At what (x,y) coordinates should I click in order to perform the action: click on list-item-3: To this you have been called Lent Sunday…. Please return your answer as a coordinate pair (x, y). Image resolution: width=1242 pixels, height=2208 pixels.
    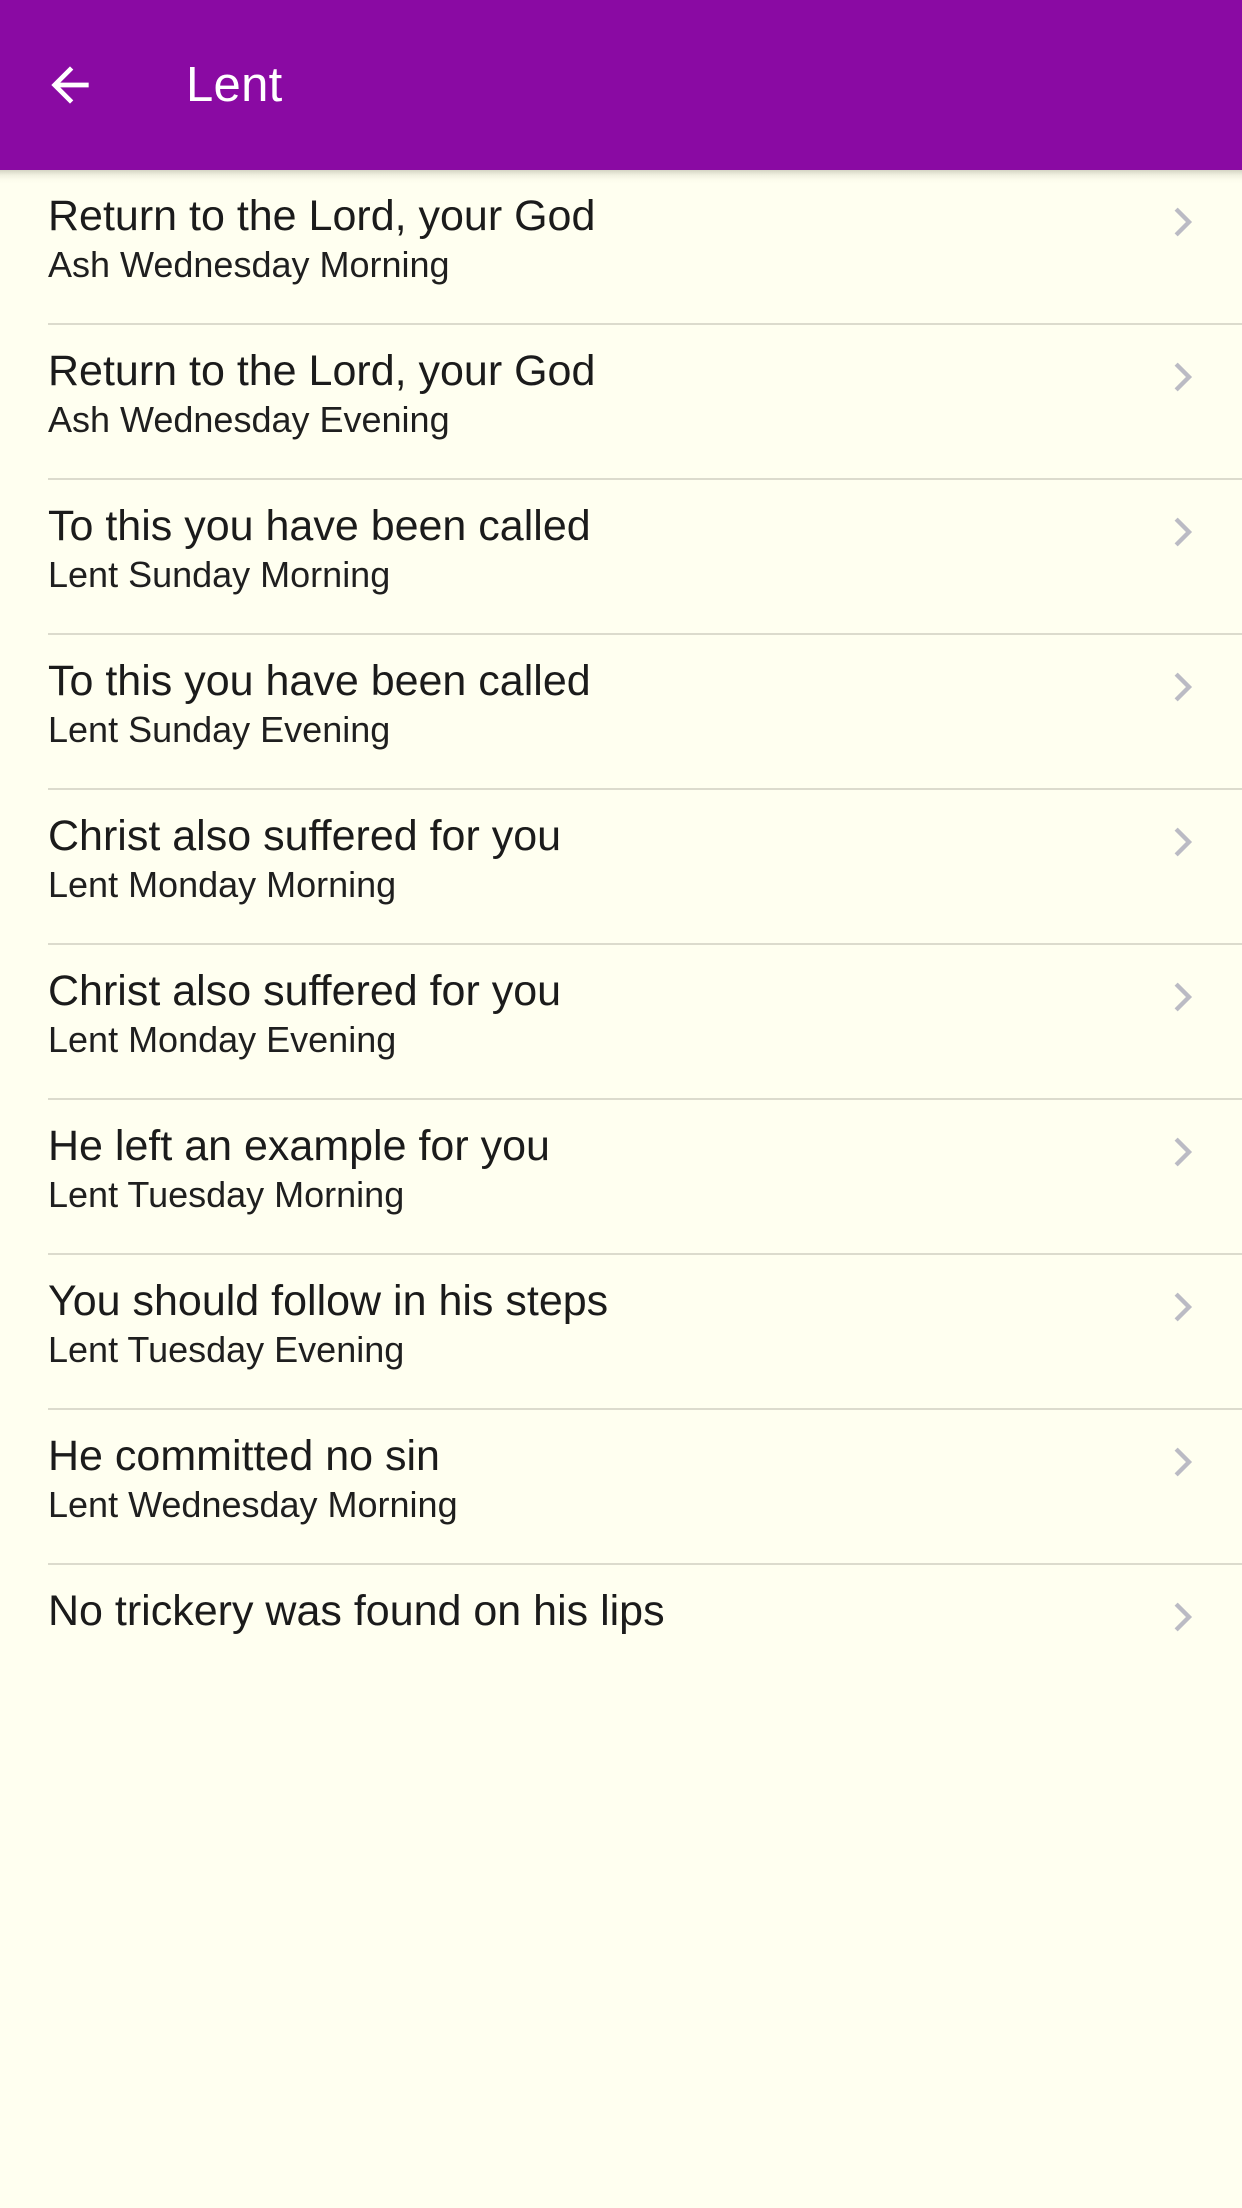
    Looking at the image, I should click on (621, 712).